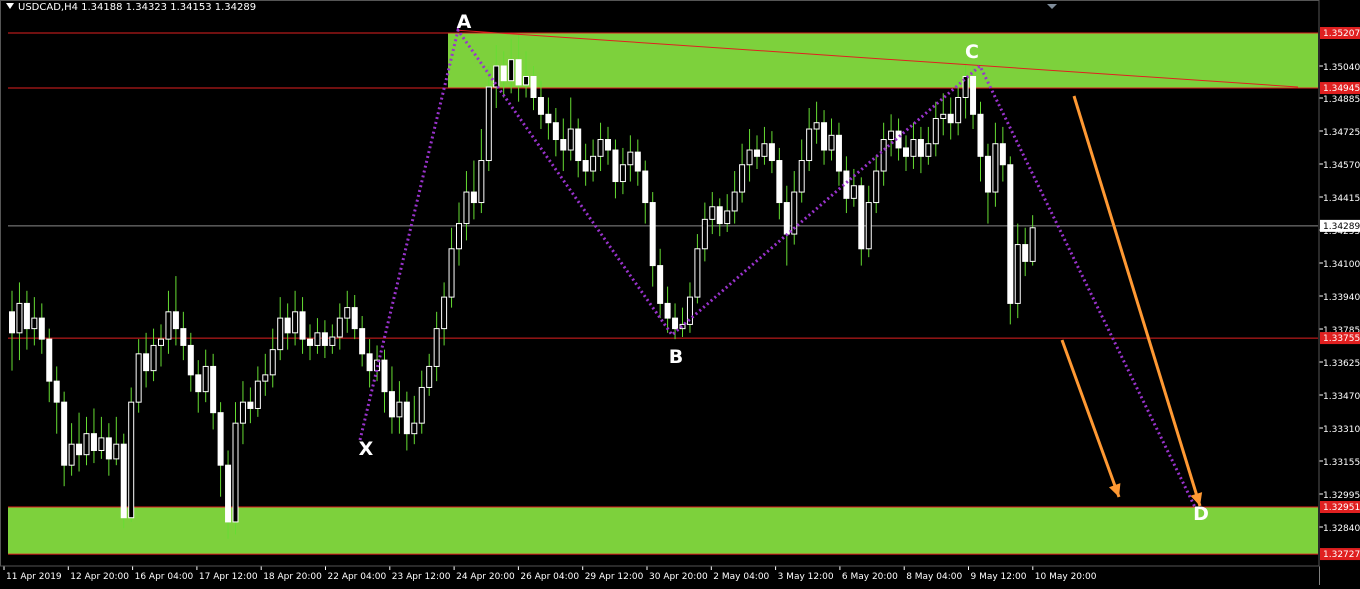 Image resolution: width=1360 pixels, height=589 pixels. Describe the element at coordinates (1341, 133) in the screenshot. I see `price-axis-label: 1.34725` at that location.